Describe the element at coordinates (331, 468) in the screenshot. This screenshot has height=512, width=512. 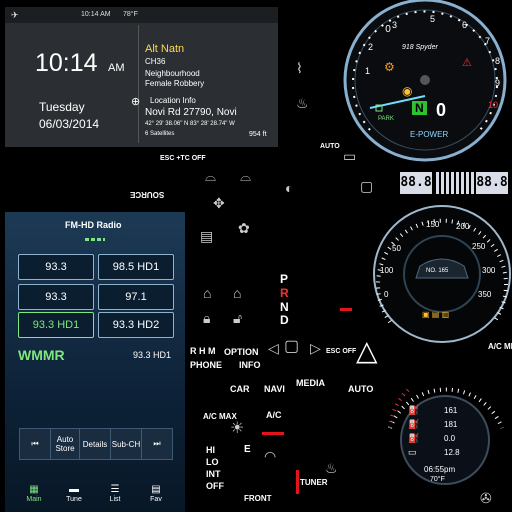
I see `seat-heater-icon: ♨` at that location.